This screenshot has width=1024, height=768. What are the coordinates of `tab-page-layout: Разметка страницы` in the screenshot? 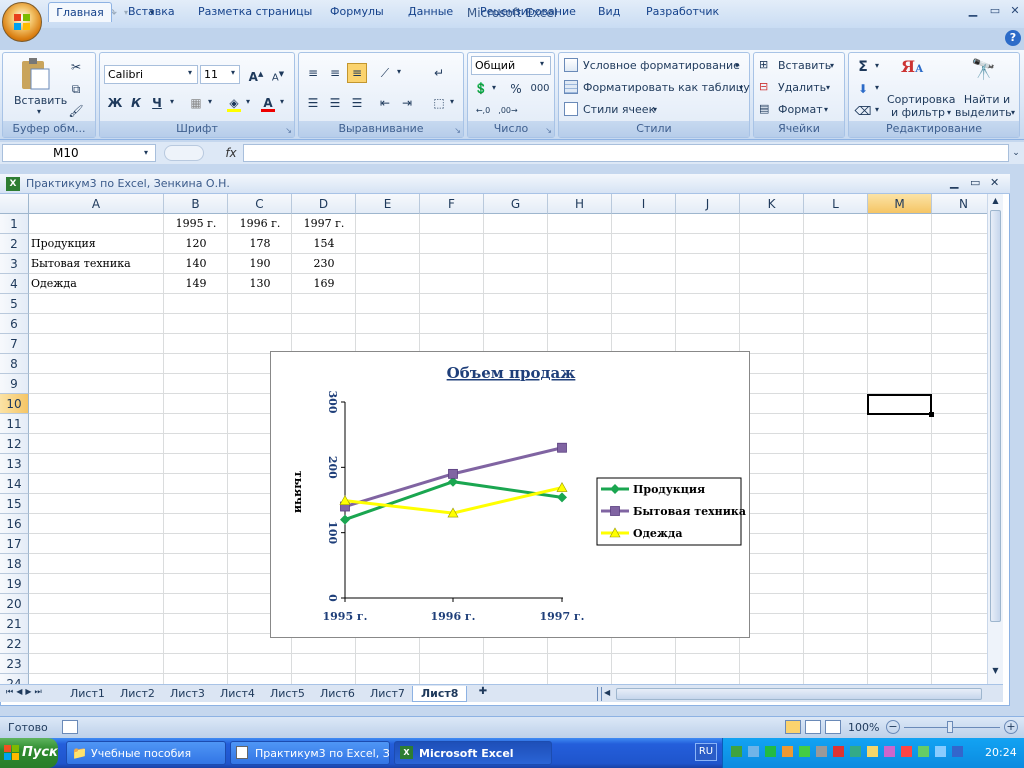 It's located at (255, 12).